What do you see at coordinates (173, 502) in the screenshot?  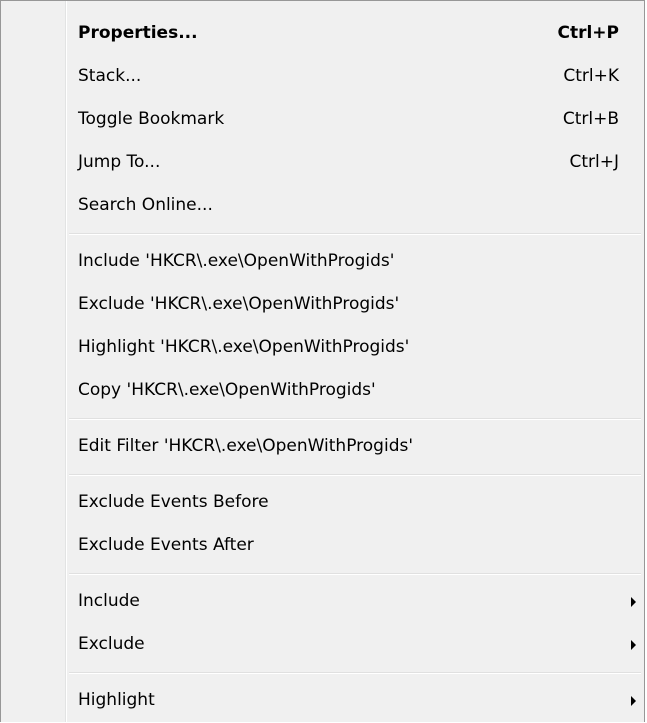 I see `menu-item-label: Exclude Events Before` at bounding box center [173, 502].